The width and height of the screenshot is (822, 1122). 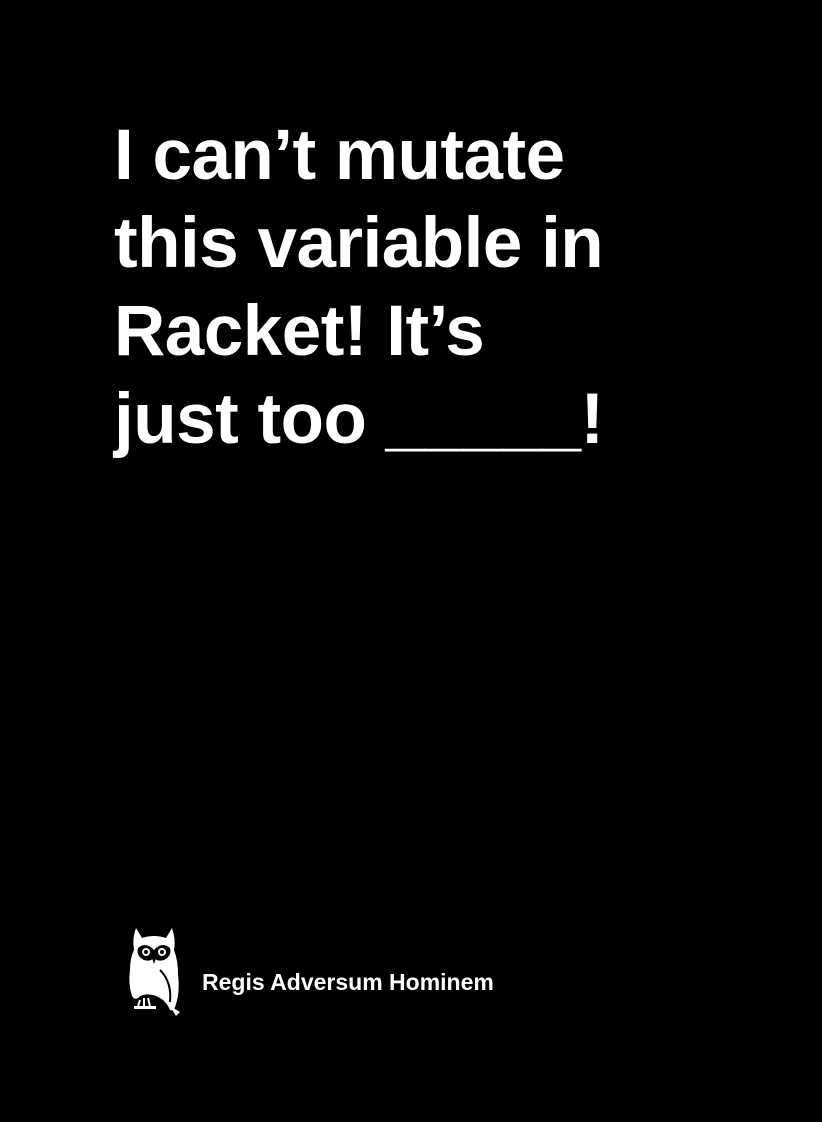 I want to click on card-footer: Regis Adversum Hominem, so click(x=310, y=971).